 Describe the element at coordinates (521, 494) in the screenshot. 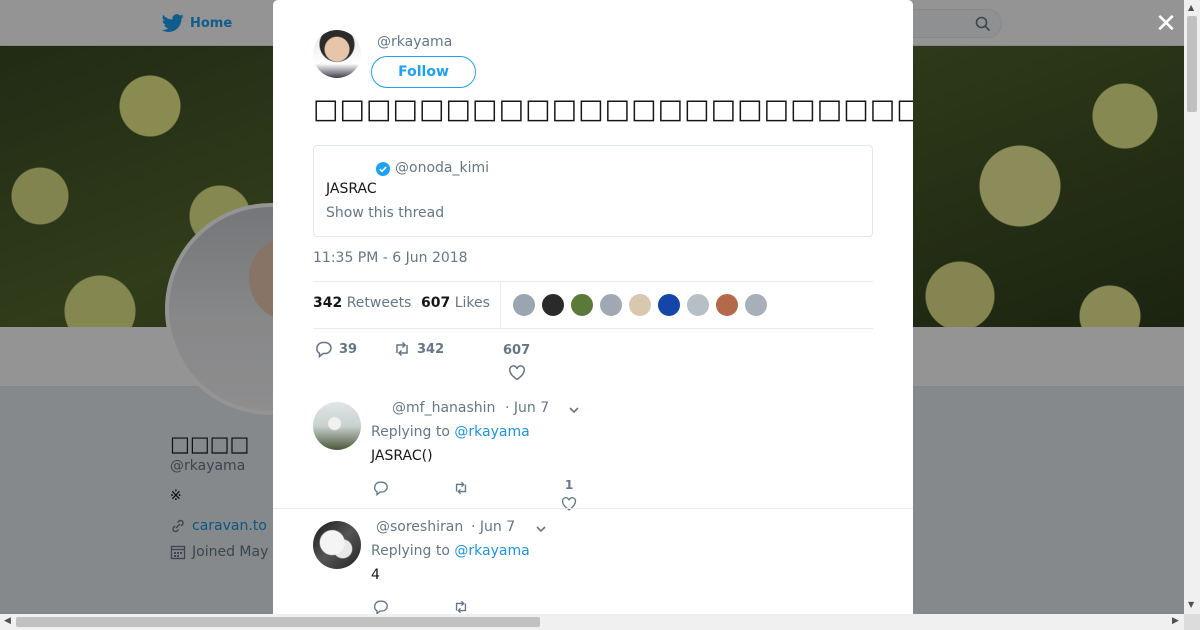

I see `reply-actions: 1` at that location.